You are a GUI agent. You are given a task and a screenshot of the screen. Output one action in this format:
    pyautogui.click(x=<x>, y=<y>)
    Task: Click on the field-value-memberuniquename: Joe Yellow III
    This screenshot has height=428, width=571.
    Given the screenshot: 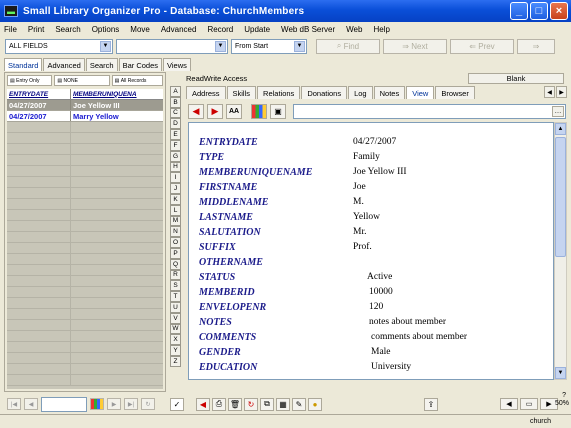 What is the action you would take?
    pyautogui.click(x=380, y=172)
    